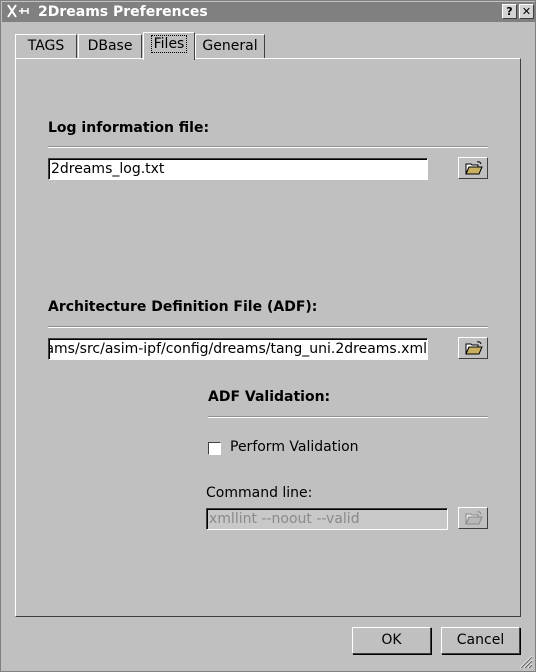 Image resolution: width=536 pixels, height=672 pixels. What do you see at coordinates (294, 447) in the screenshot?
I see `perform-validation-label: Perform Validation` at bounding box center [294, 447].